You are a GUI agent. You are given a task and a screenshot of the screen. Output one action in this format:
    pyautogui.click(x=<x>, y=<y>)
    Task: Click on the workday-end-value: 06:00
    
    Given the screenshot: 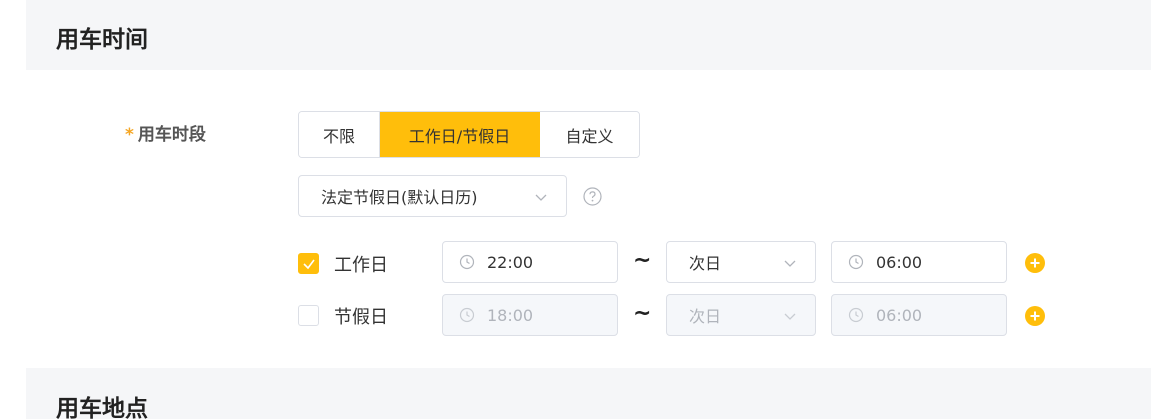 What is the action you would take?
    pyautogui.click(x=899, y=262)
    